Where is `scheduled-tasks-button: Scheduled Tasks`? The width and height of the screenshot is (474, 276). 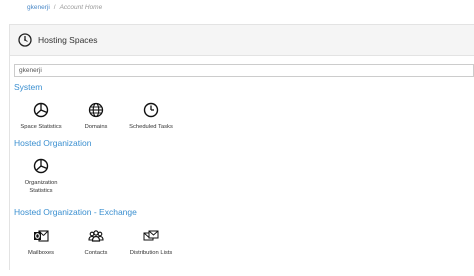 scheduled-tasks-button: Scheduled Tasks is located at coordinates (151, 116).